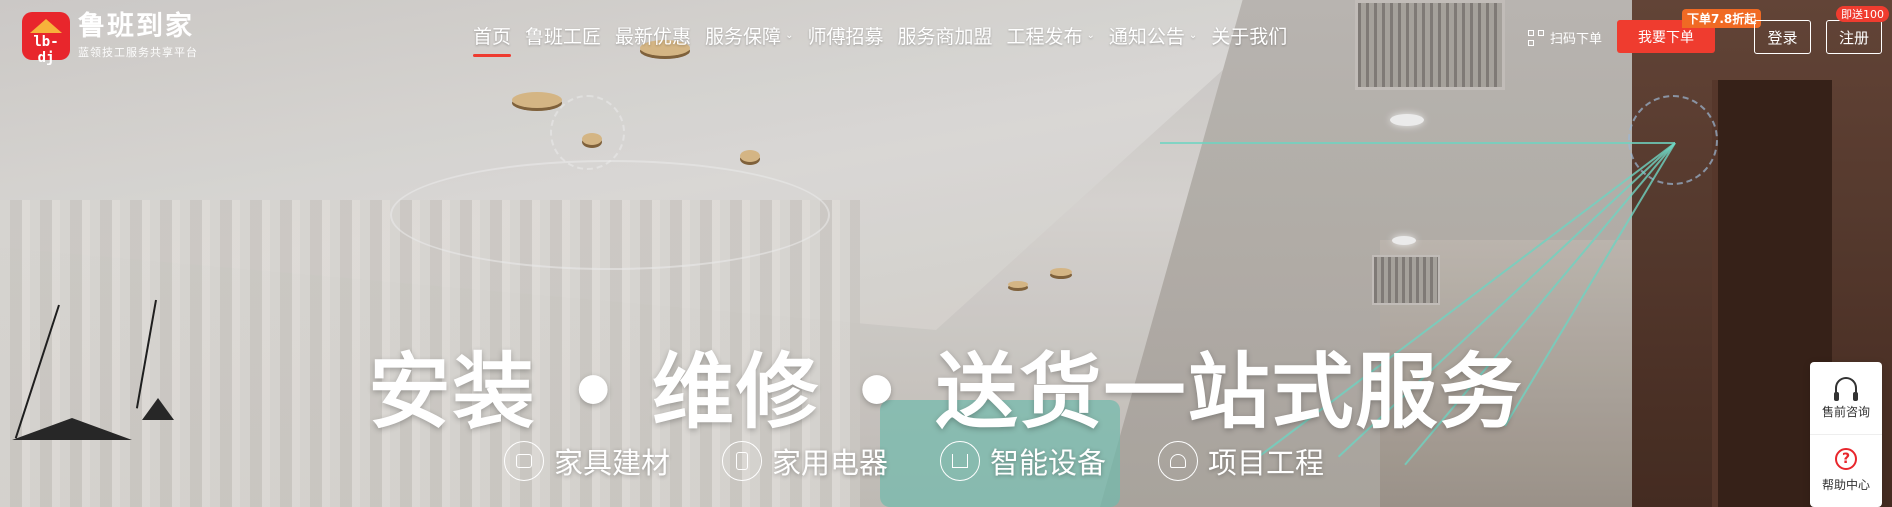  I want to click on help-center-button: ? 帮助中心, so click(1846, 470).